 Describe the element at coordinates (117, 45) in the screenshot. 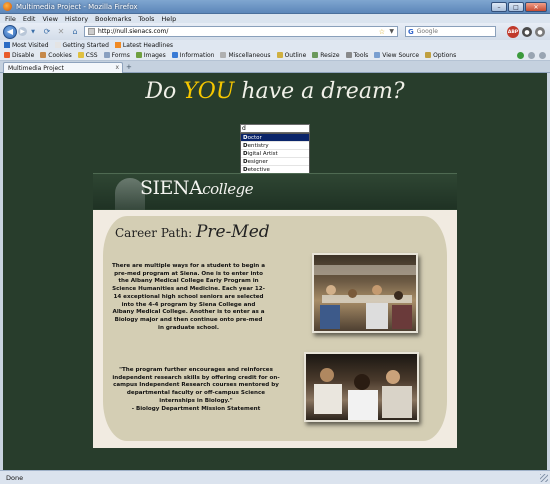

I see `rss-feed-icon` at that location.